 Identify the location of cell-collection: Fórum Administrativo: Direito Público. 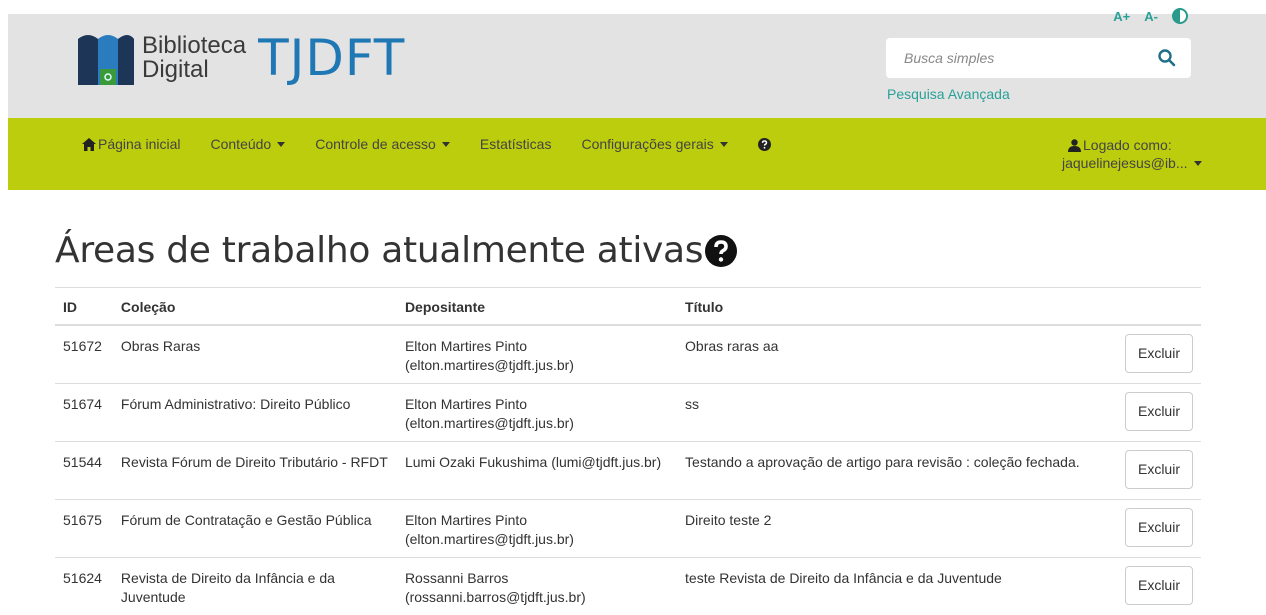
(255, 413).